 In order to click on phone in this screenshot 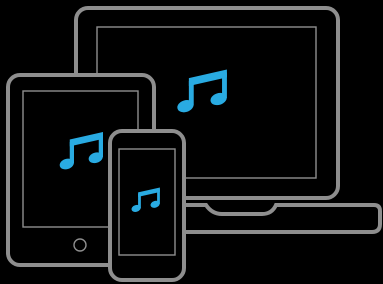, I will do `click(147, 205)`.